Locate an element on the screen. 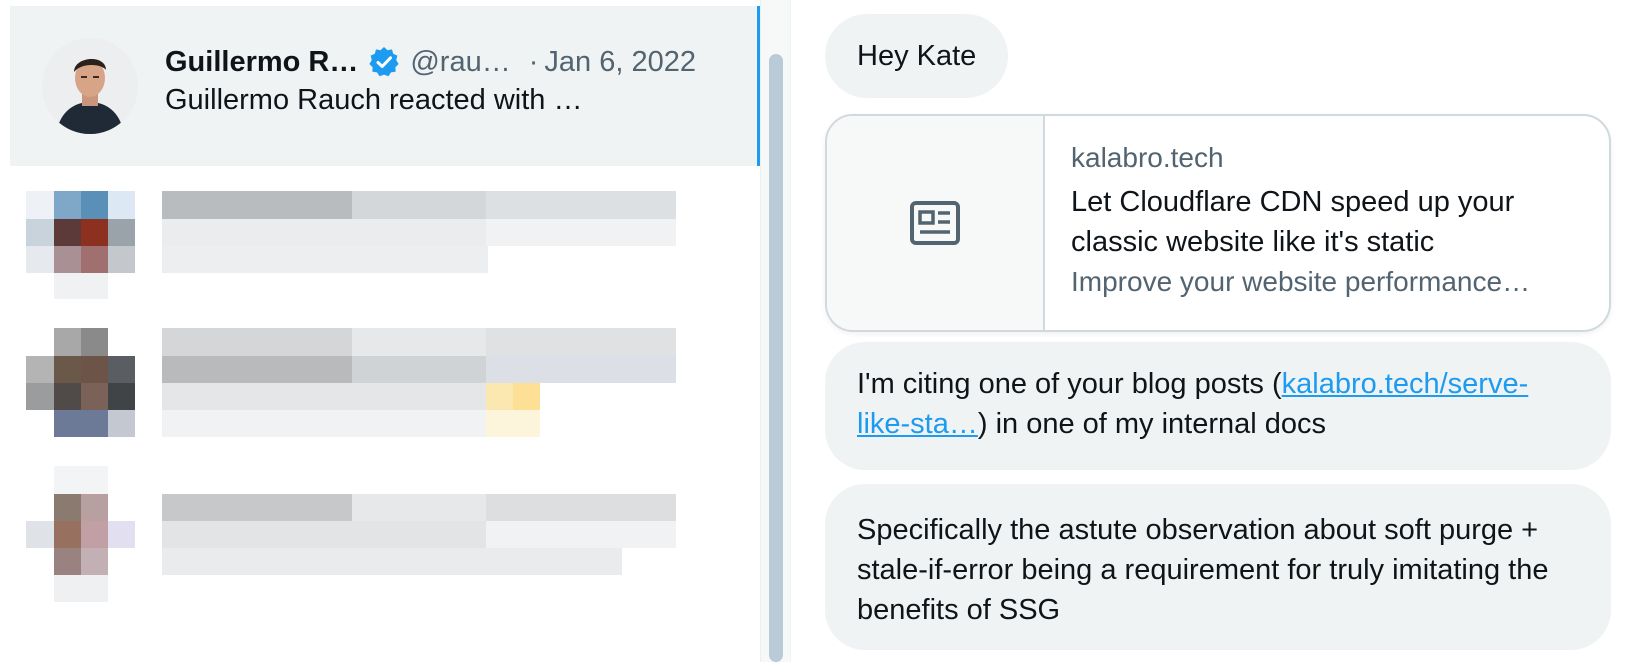 The width and height of the screenshot is (1650, 662). message-text-after: ) in one of my internal docs is located at coordinates (1152, 424).